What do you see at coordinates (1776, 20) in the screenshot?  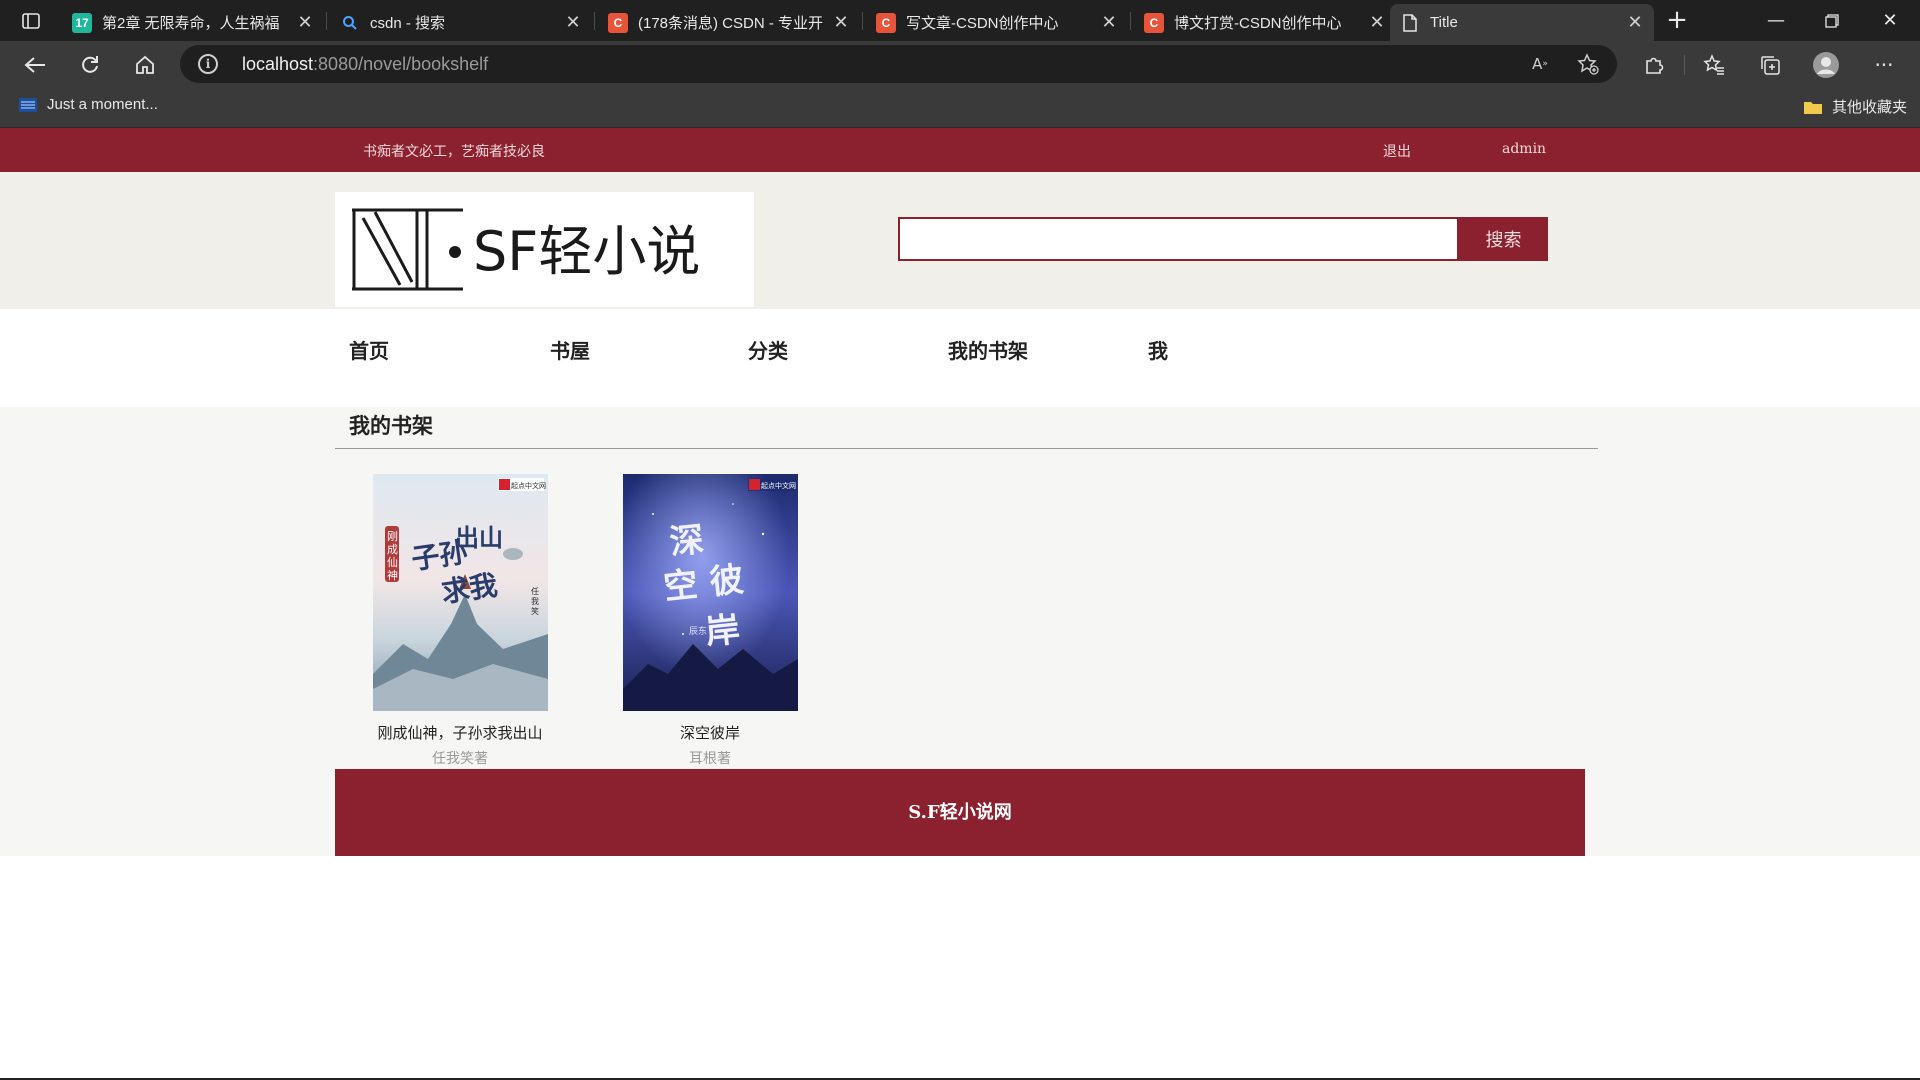 I see `minimize-icon: —` at bounding box center [1776, 20].